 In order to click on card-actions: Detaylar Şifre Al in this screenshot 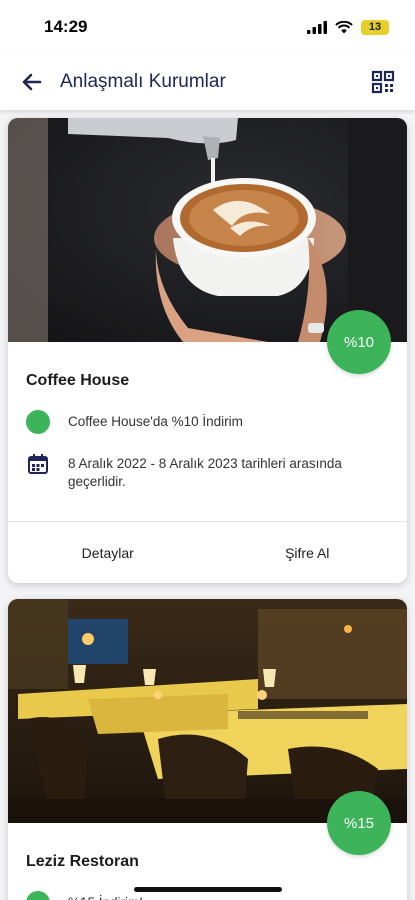, I will do `click(207, 552)`.